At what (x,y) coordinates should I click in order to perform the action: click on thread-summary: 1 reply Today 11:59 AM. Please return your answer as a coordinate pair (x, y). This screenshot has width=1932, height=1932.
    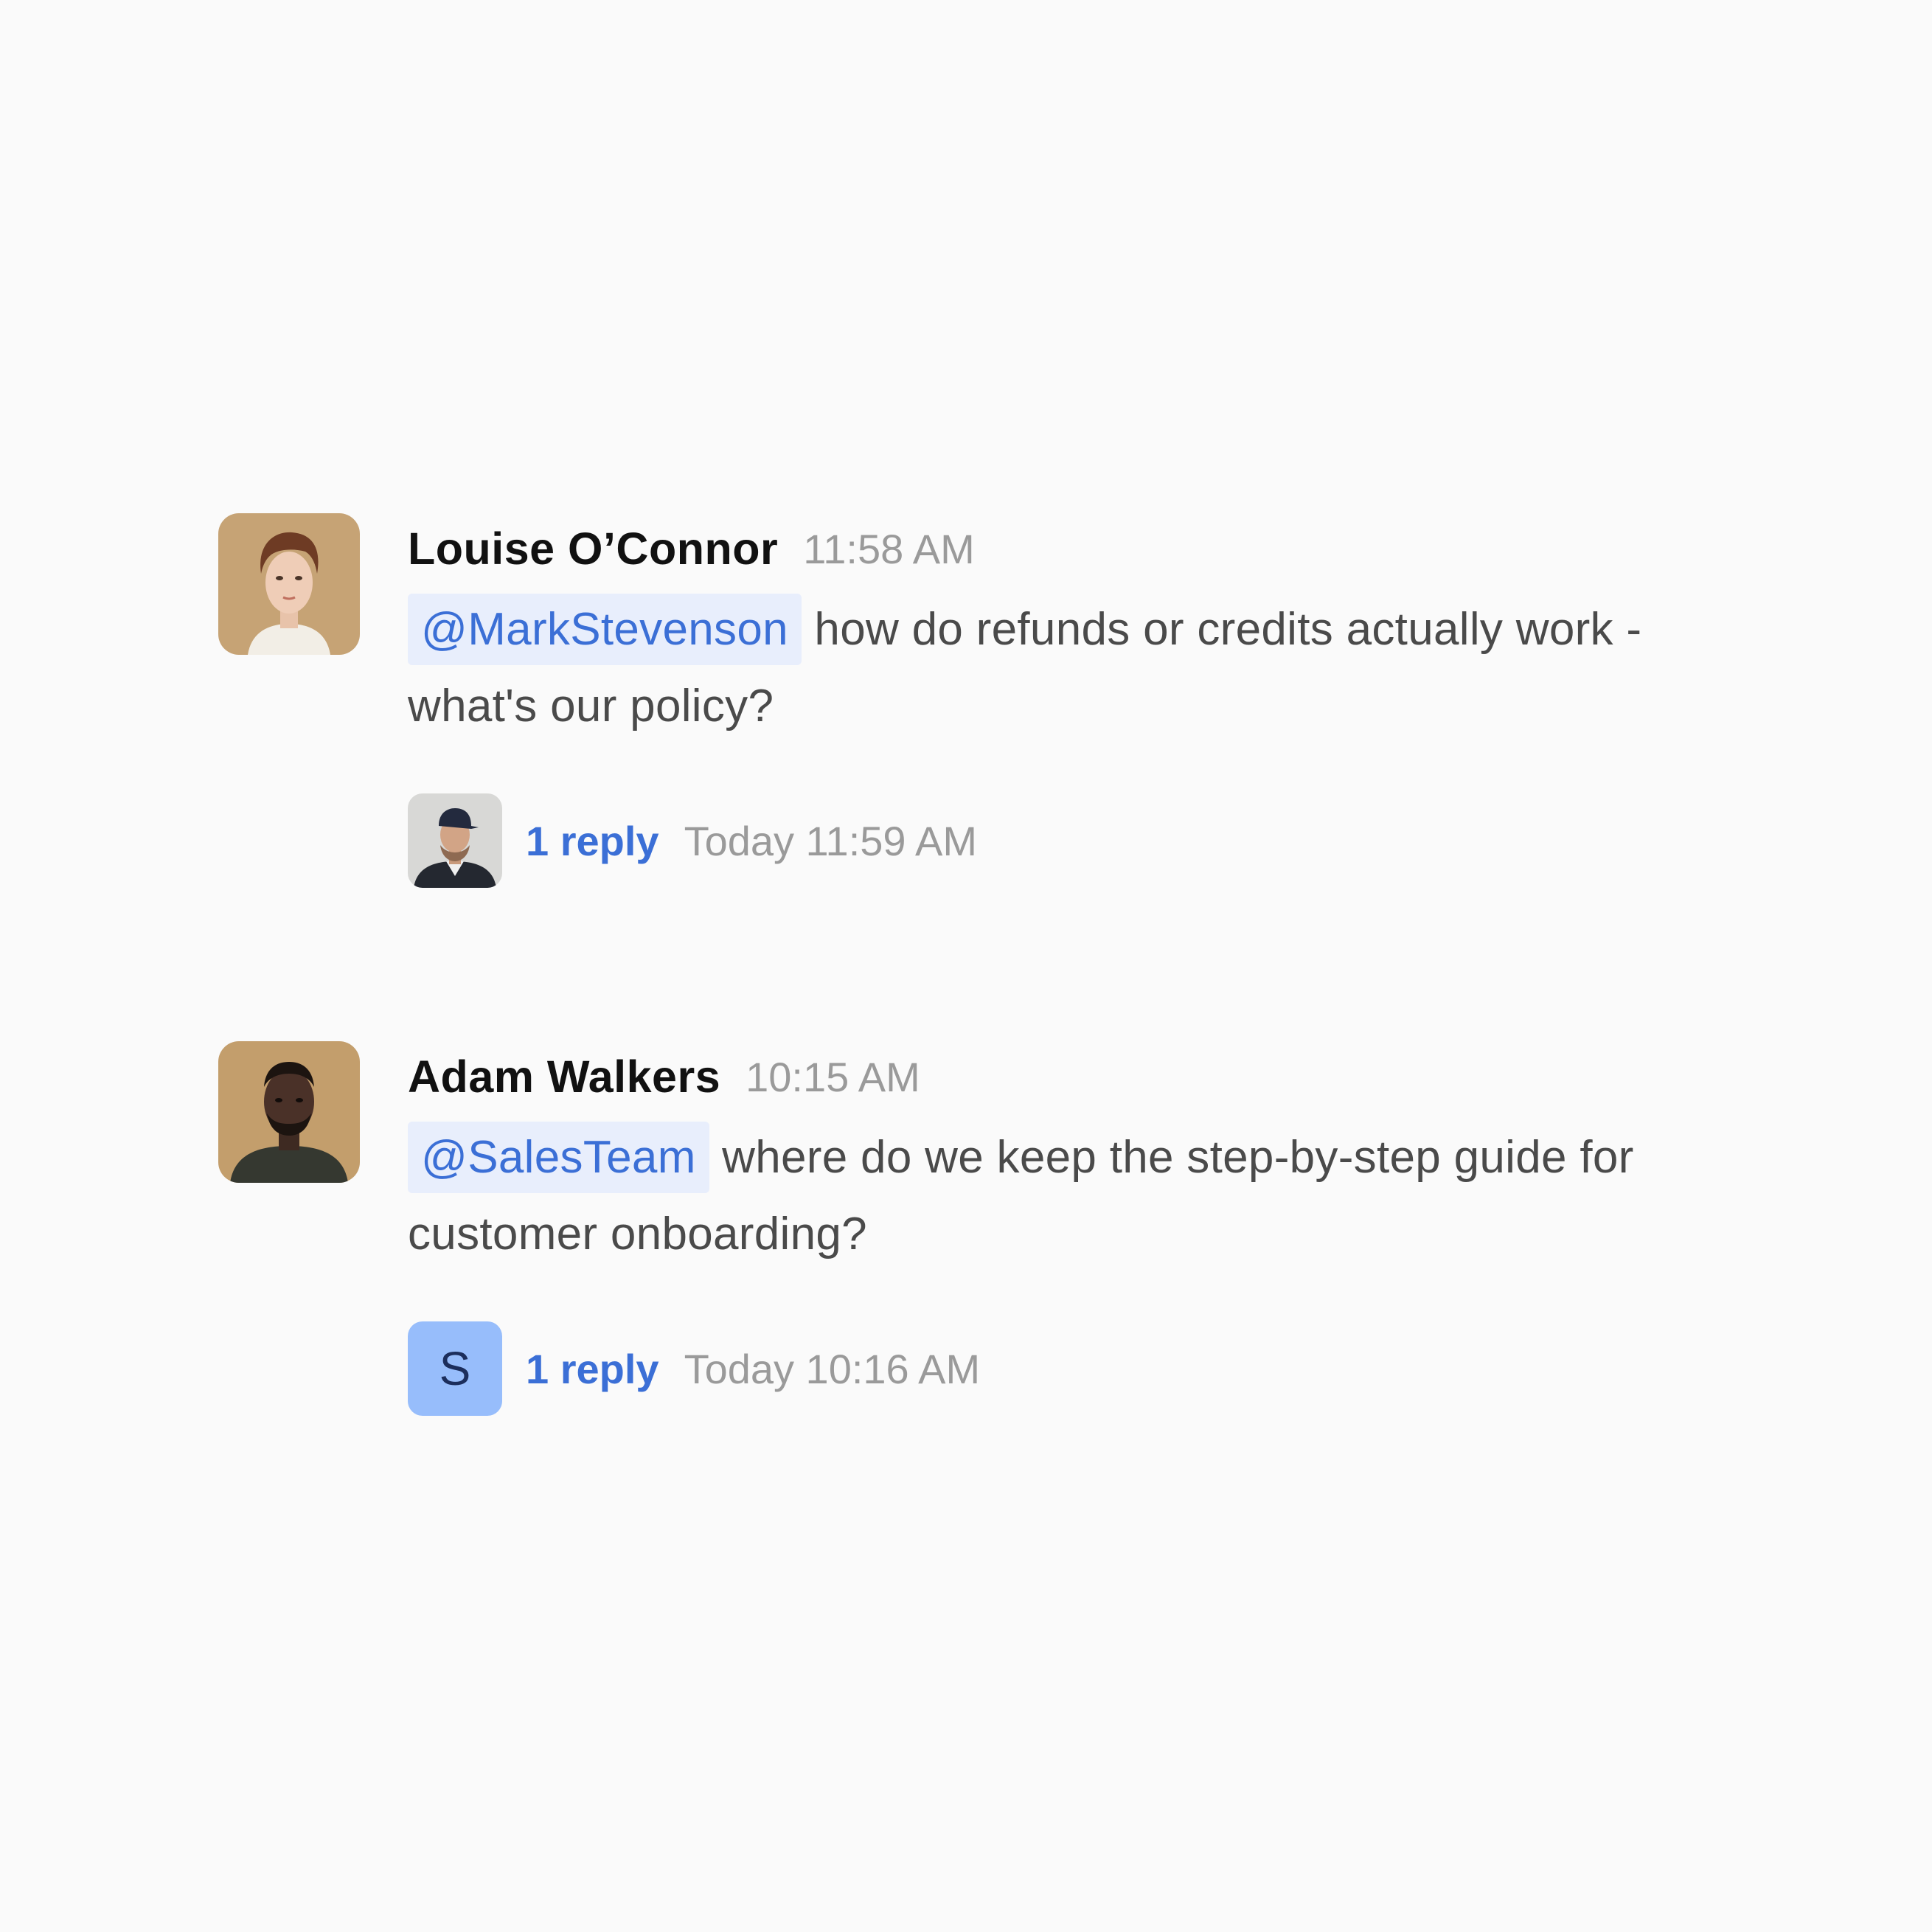
    Looking at the image, I should click on (1079, 840).